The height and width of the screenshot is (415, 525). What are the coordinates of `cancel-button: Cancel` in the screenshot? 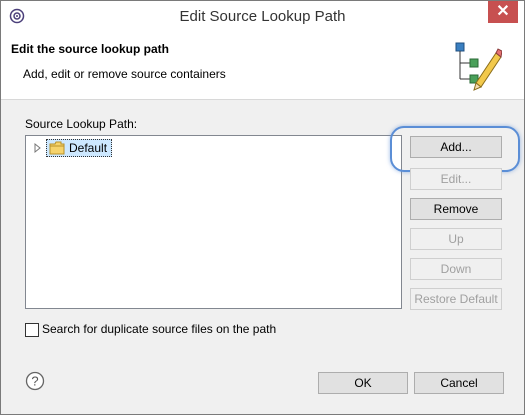 It's located at (459, 383).